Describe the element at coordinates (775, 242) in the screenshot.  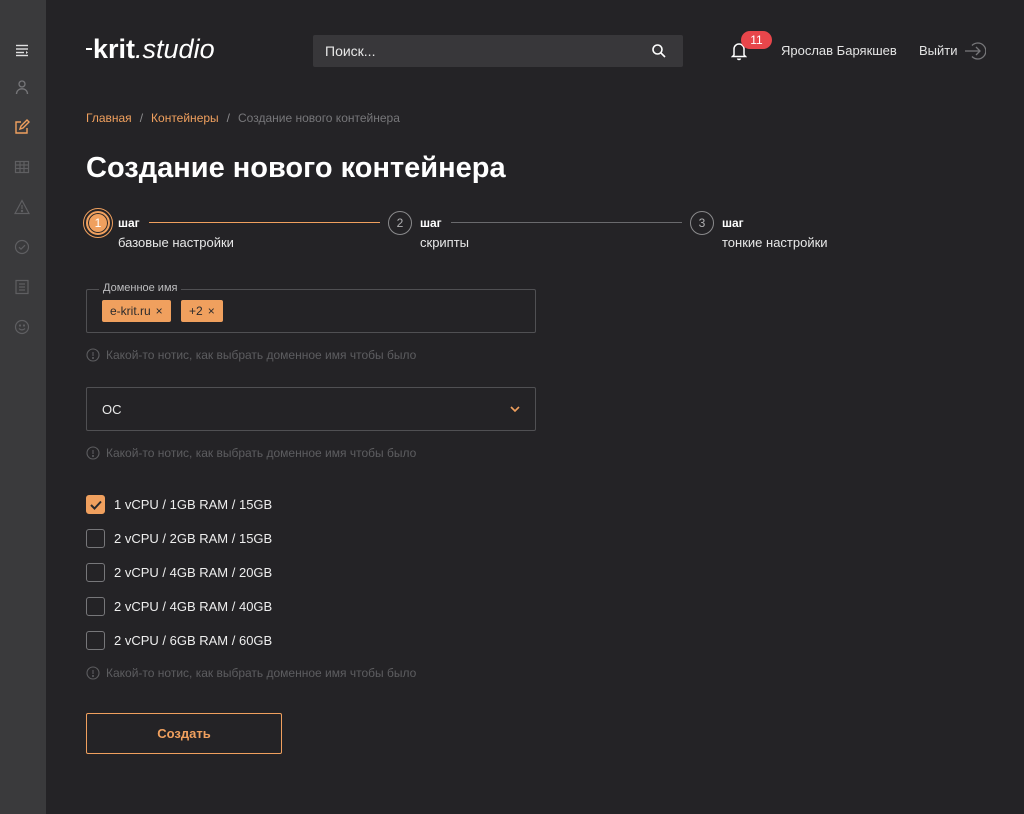
I see `step-3-label: тонкие настройки` at that location.